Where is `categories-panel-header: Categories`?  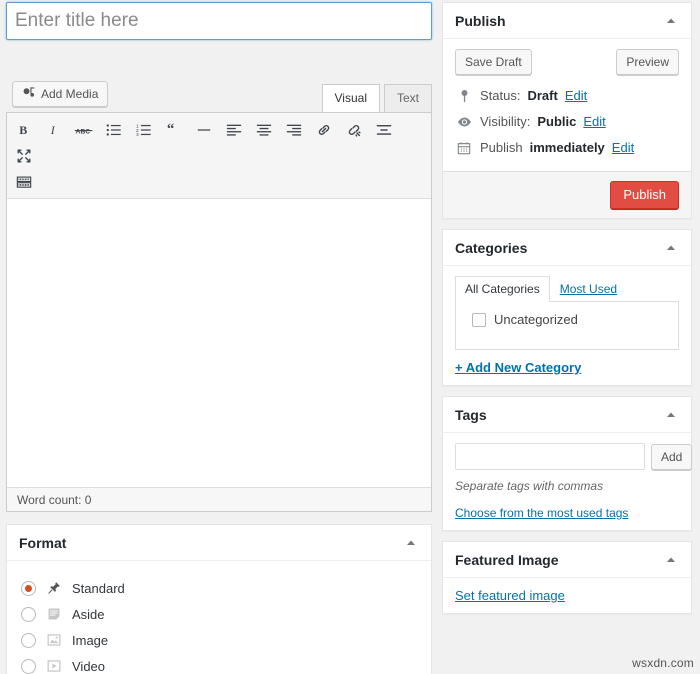 categories-panel-header: Categories is located at coordinates (567, 248).